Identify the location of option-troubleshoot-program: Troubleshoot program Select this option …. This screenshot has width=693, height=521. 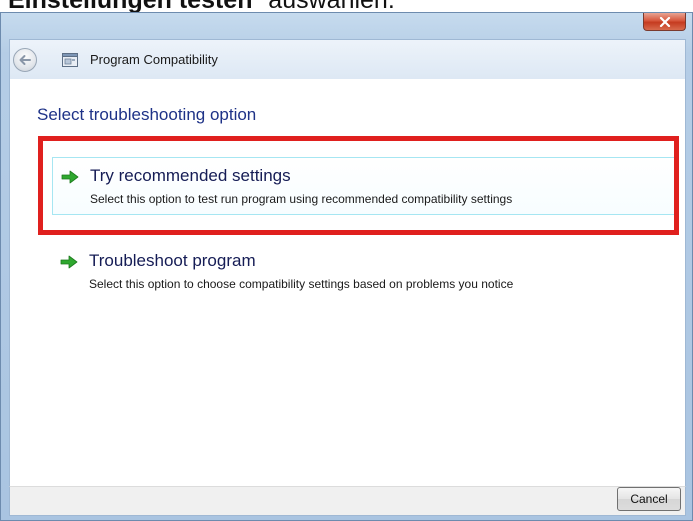
(364, 272).